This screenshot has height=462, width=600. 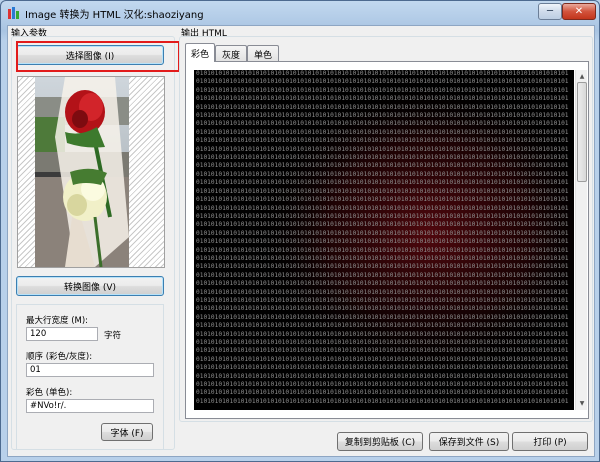 What do you see at coordinates (263, 53) in the screenshot?
I see `tab-monochrome: 单色` at bounding box center [263, 53].